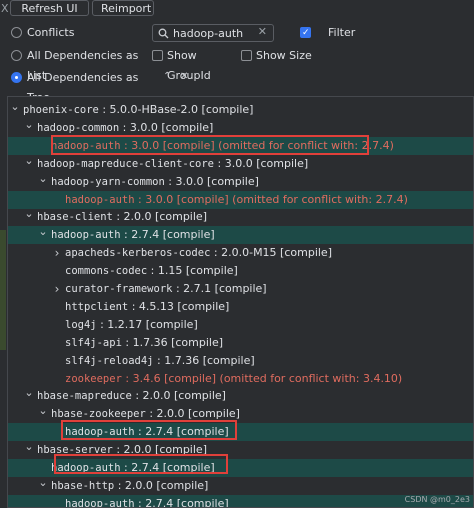  I want to click on dependency-version: : 4.5.13 [compile], so click(179, 306).